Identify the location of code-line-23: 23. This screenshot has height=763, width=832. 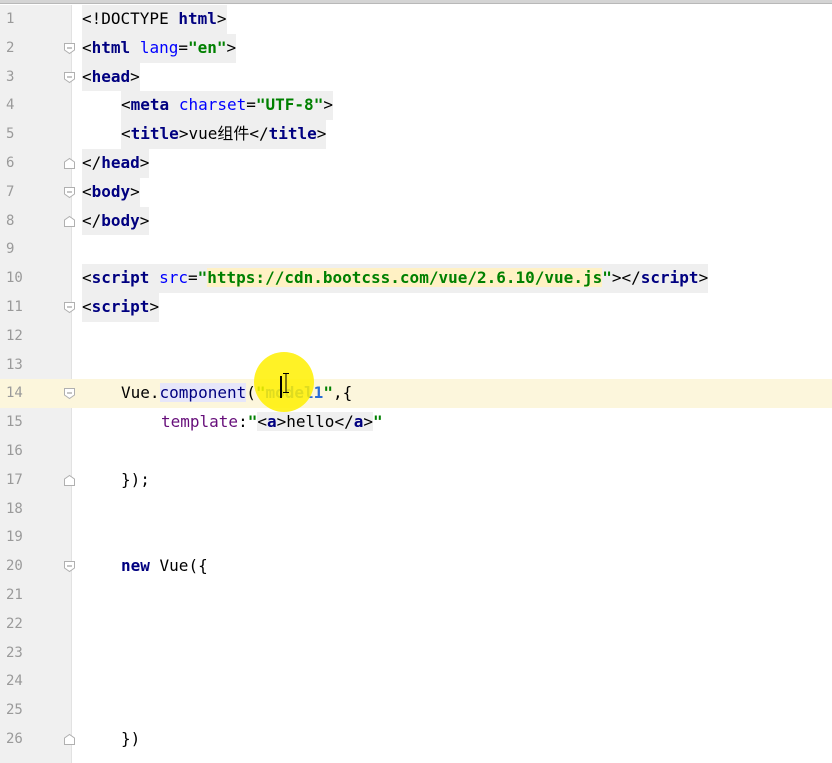
(416, 653).